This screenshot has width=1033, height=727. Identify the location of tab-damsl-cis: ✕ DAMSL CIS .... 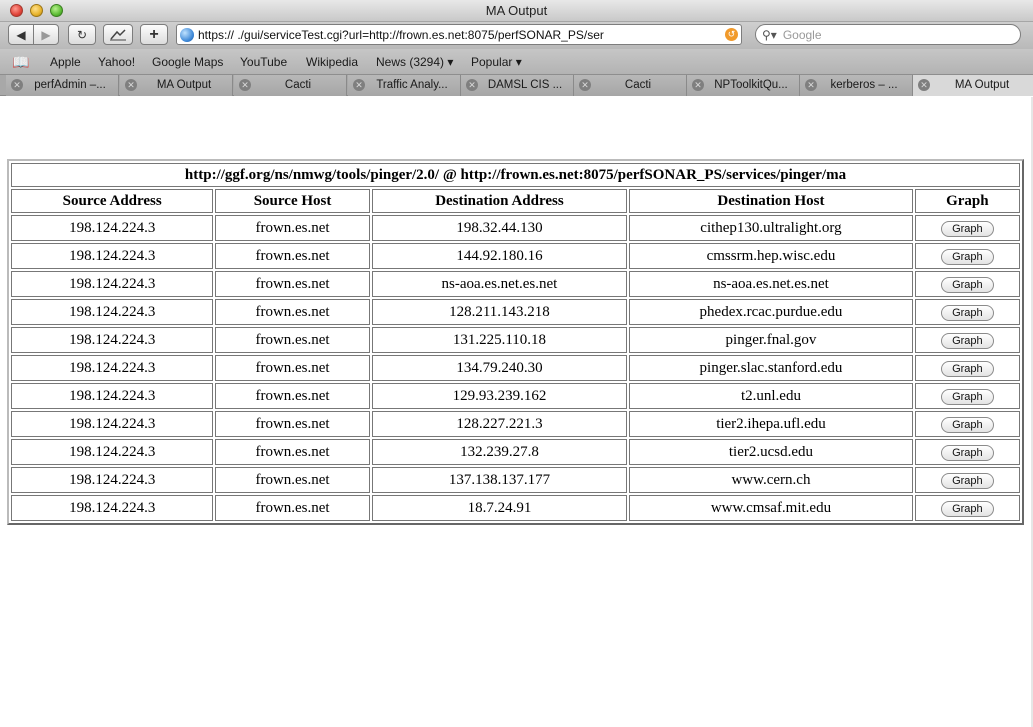
(517, 85).